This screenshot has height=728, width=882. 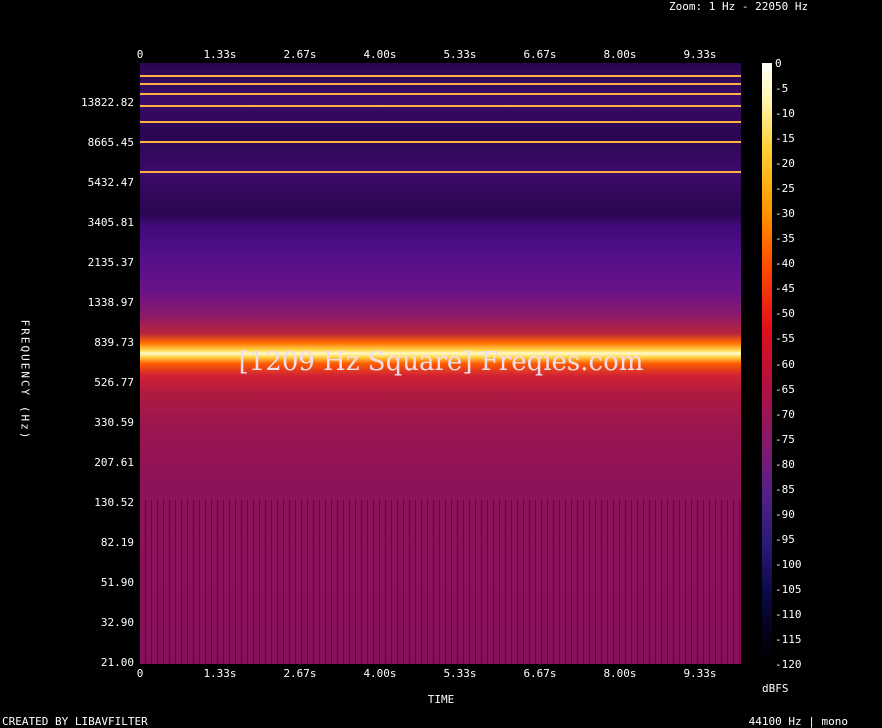 I want to click on zoom-readout: Zoom: 1 Hz - 22050 Hz, so click(x=739, y=6).